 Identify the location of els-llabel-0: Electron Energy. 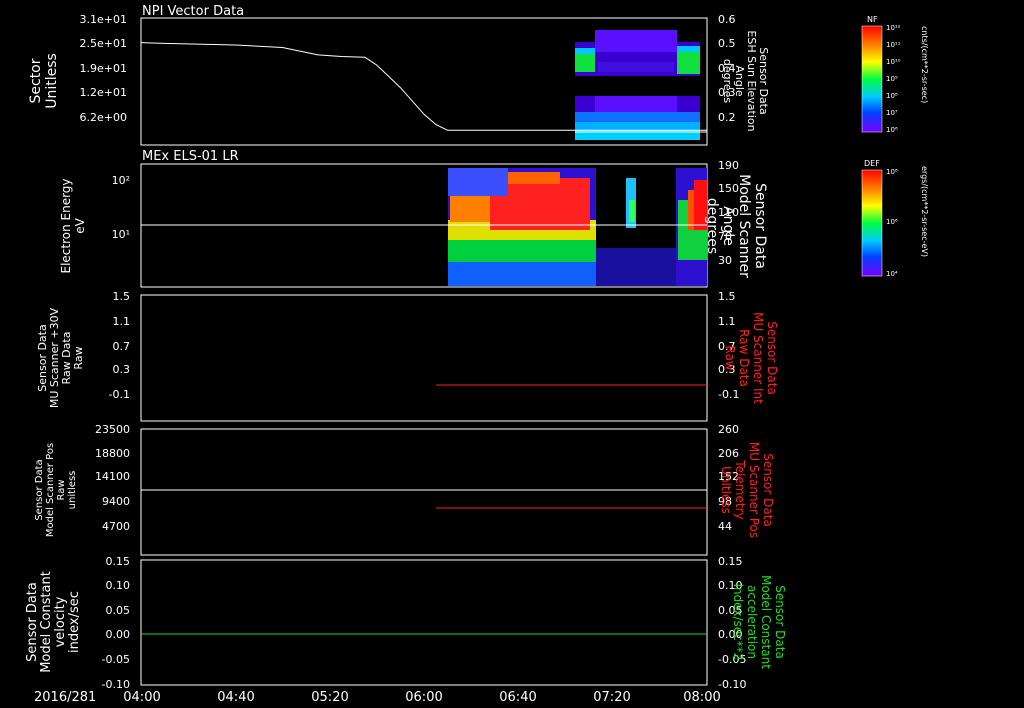
(66, 225).